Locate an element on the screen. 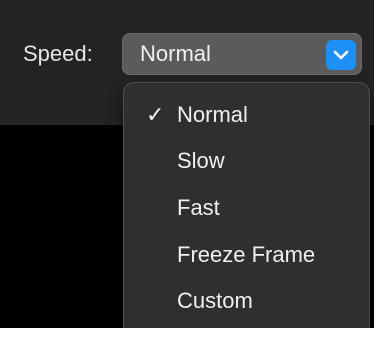 This screenshot has height=352, width=385. checkmark-icon: ✓ is located at coordinates (155, 114).